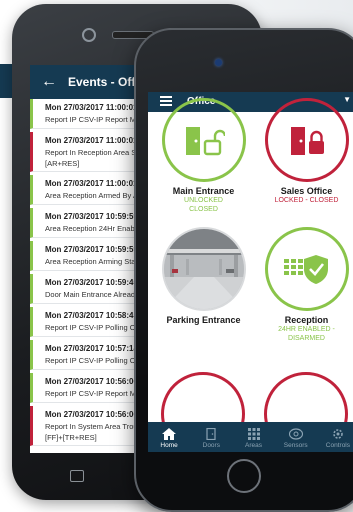 This screenshot has width=353, height=512. Describe the element at coordinates (203, 269) in the screenshot. I see `parking-garage-photo` at that location.